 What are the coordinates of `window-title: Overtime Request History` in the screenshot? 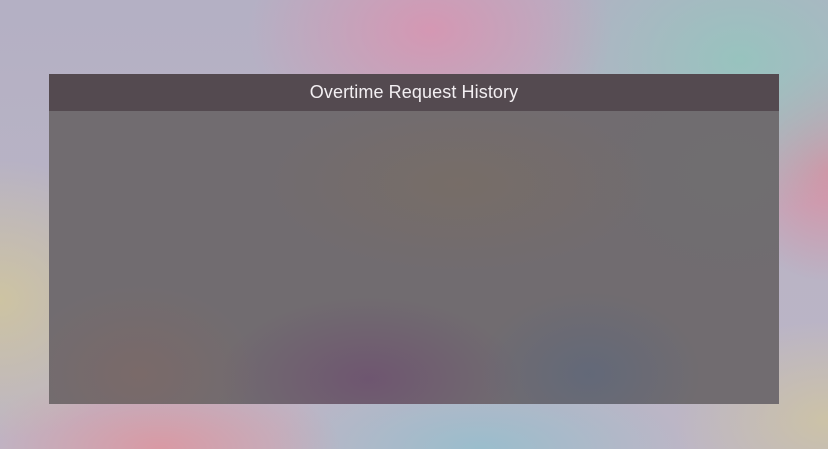 It's located at (414, 92).